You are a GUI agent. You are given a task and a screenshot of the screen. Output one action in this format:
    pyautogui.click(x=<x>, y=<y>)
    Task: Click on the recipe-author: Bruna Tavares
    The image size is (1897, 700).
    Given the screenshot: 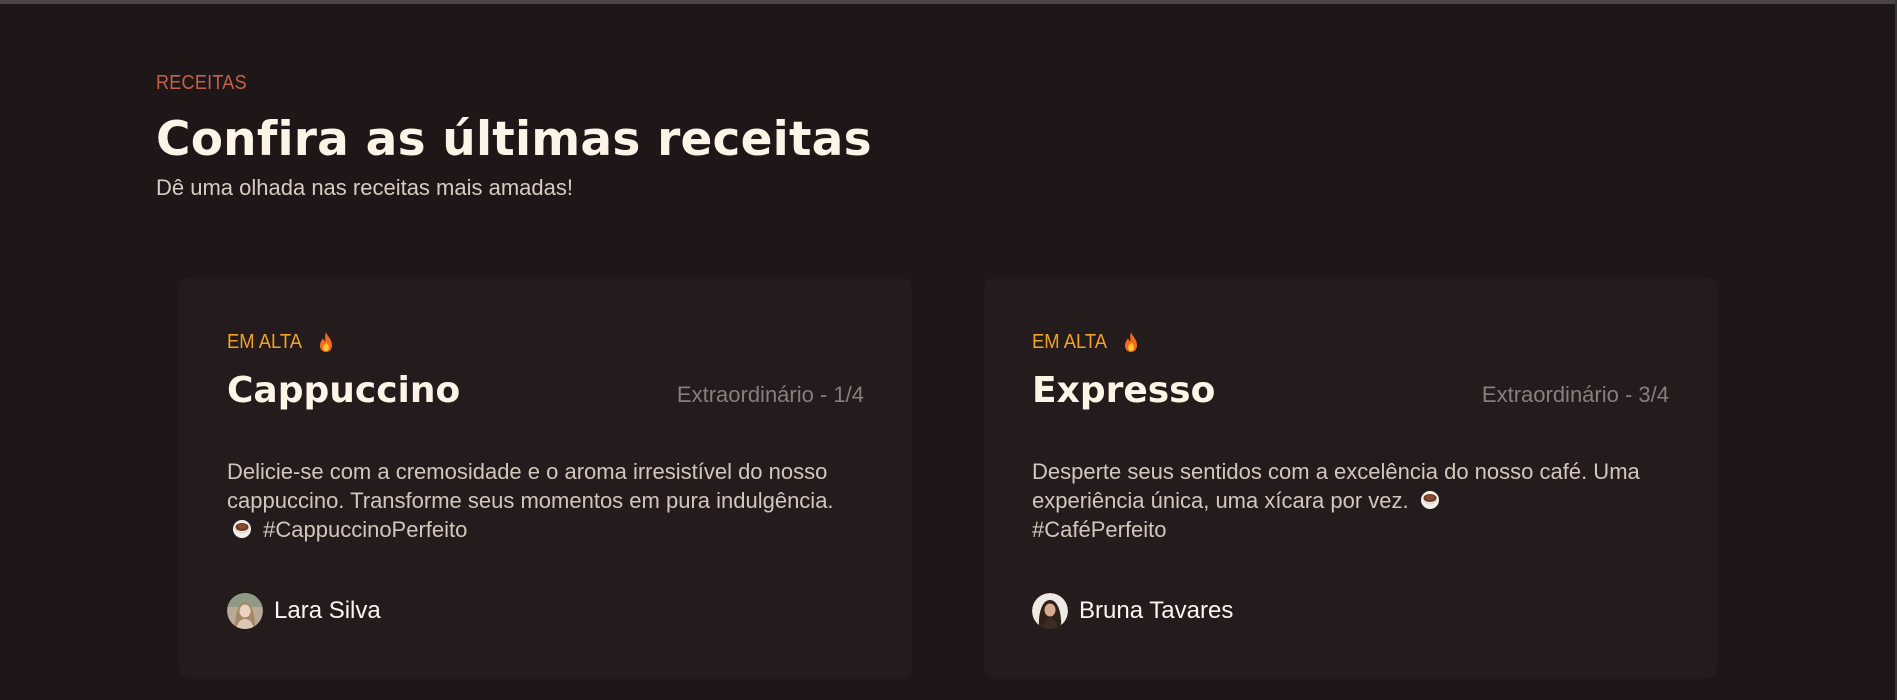 What is the action you would take?
    pyautogui.click(x=1132, y=611)
    